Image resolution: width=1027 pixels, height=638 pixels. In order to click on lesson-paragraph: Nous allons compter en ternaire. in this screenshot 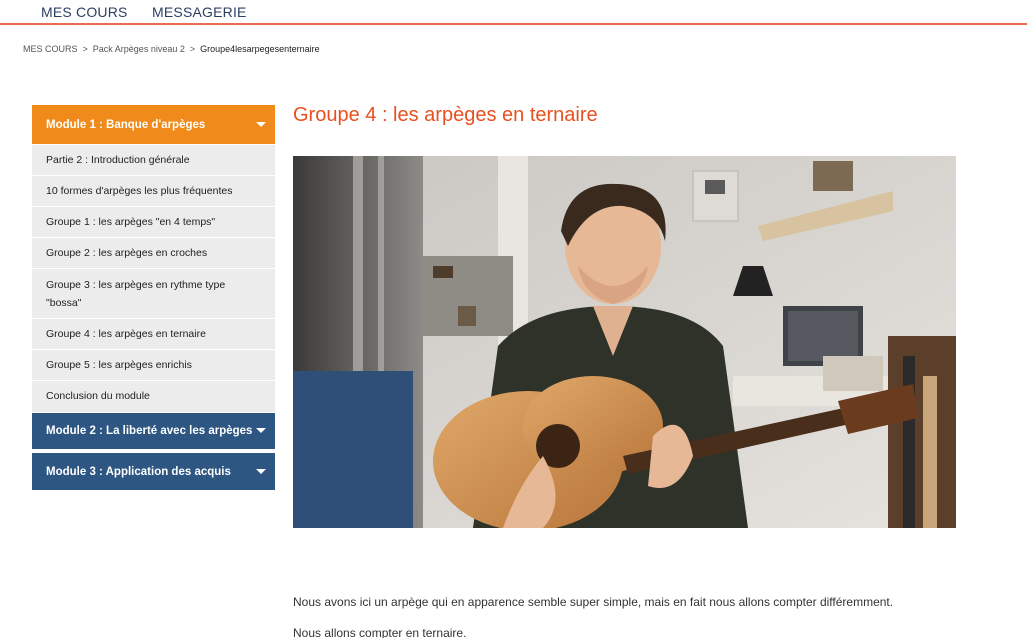, I will do `click(380, 632)`.